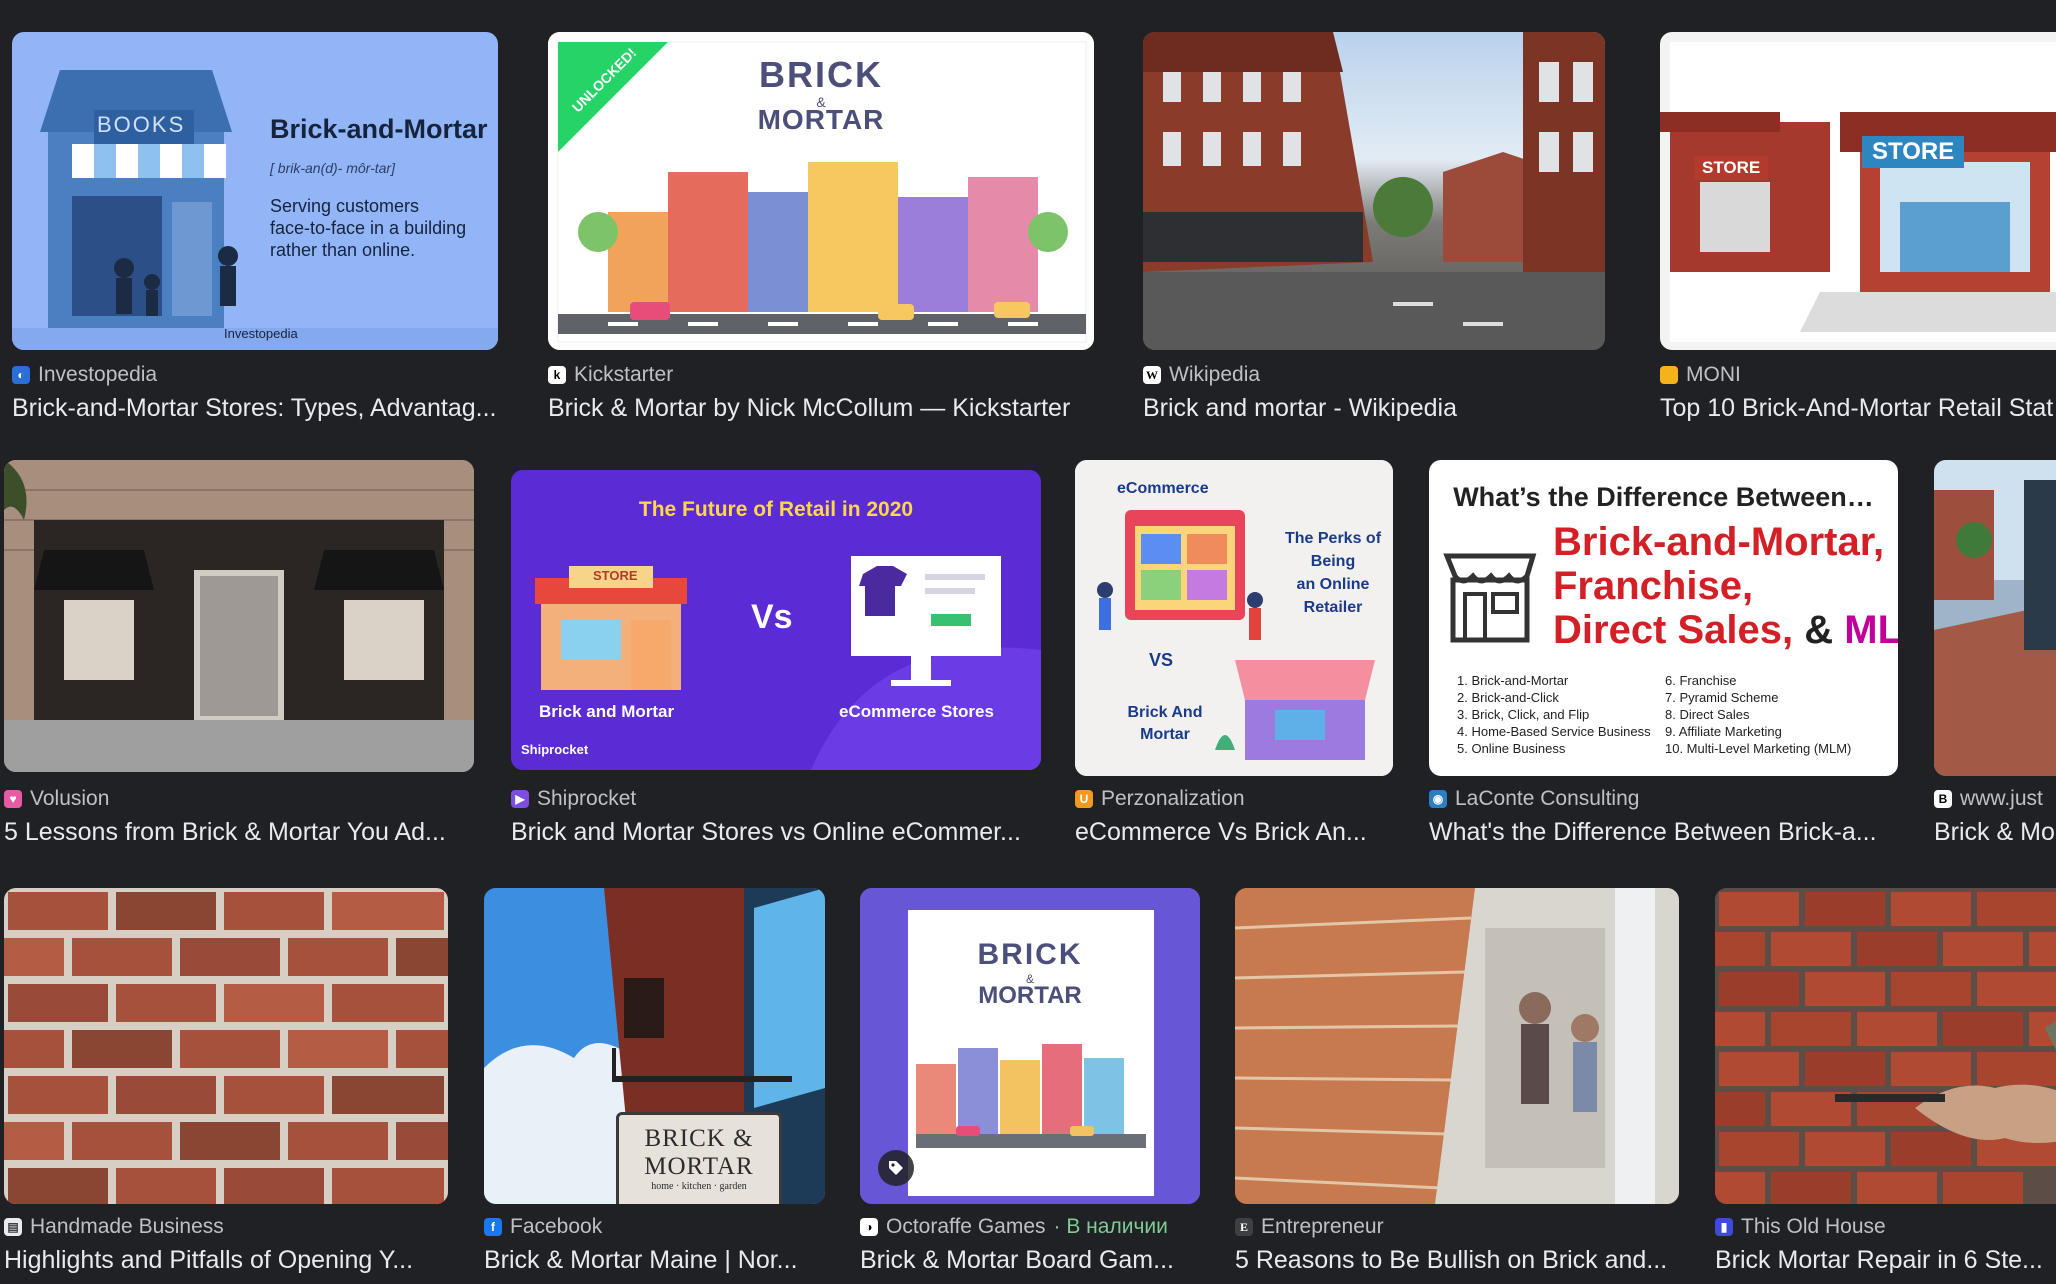  What do you see at coordinates (141, 124) in the screenshot?
I see `store-sign-text: BOOKS` at bounding box center [141, 124].